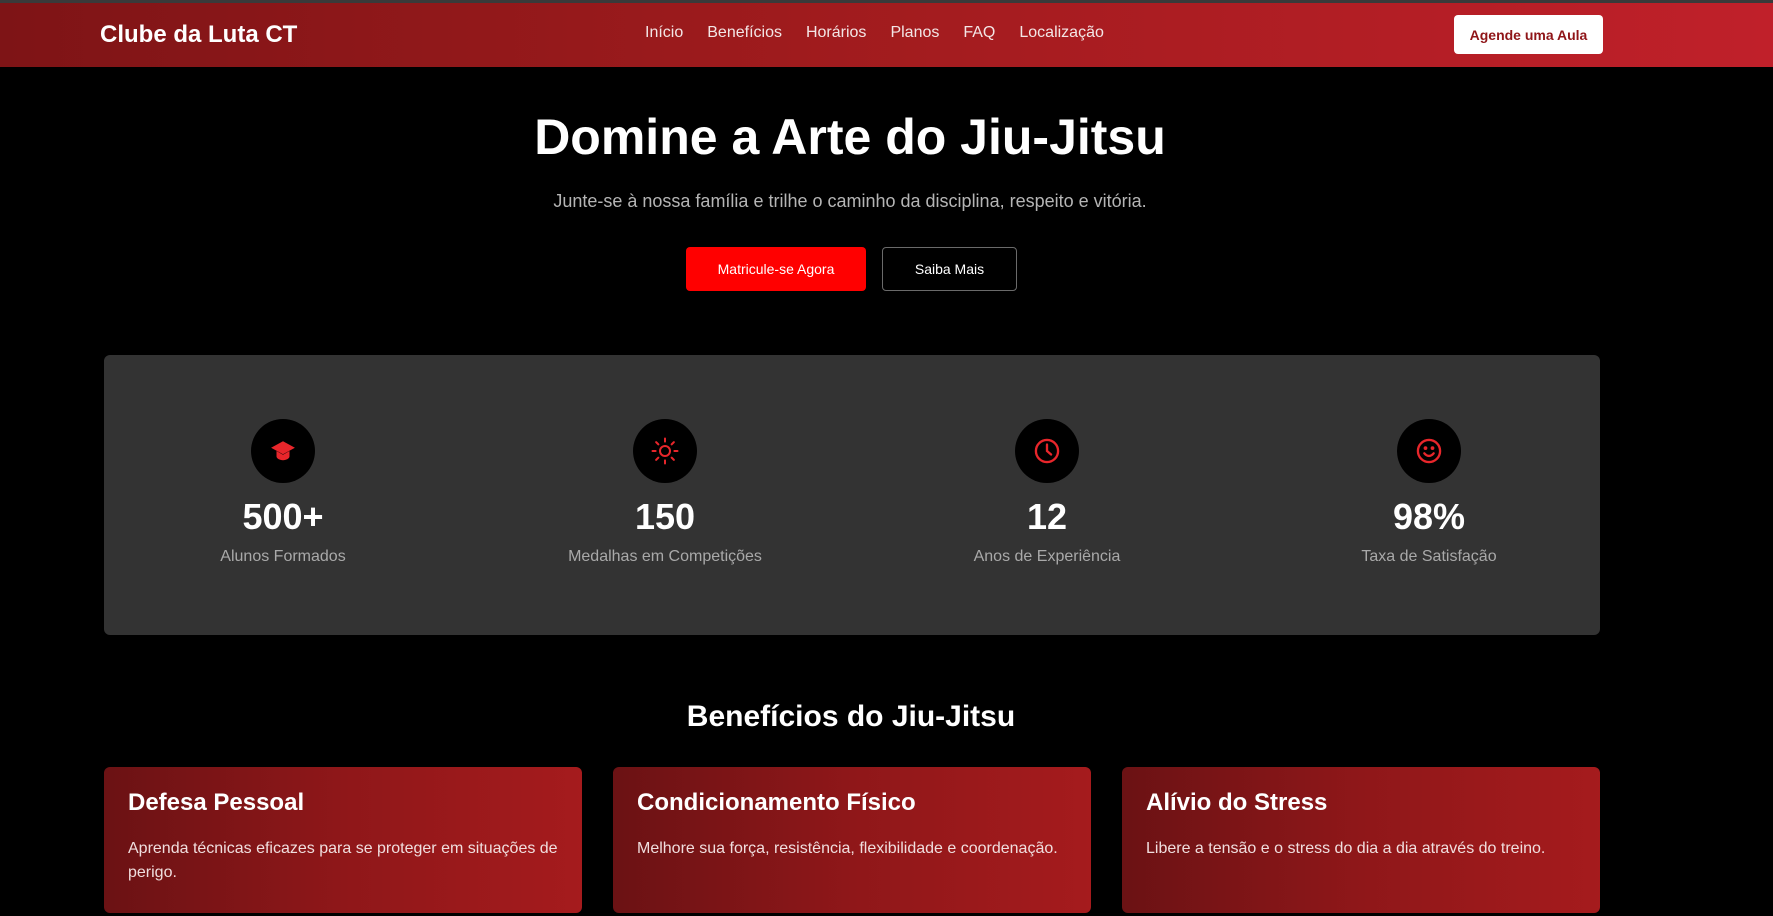 The height and width of the screenshot is (916, 1773). What do you see at coordinates (283, 495) in the screenshot?
I see `stat-students: 500+ Alunos Formados` at bounding box center [283, 495].